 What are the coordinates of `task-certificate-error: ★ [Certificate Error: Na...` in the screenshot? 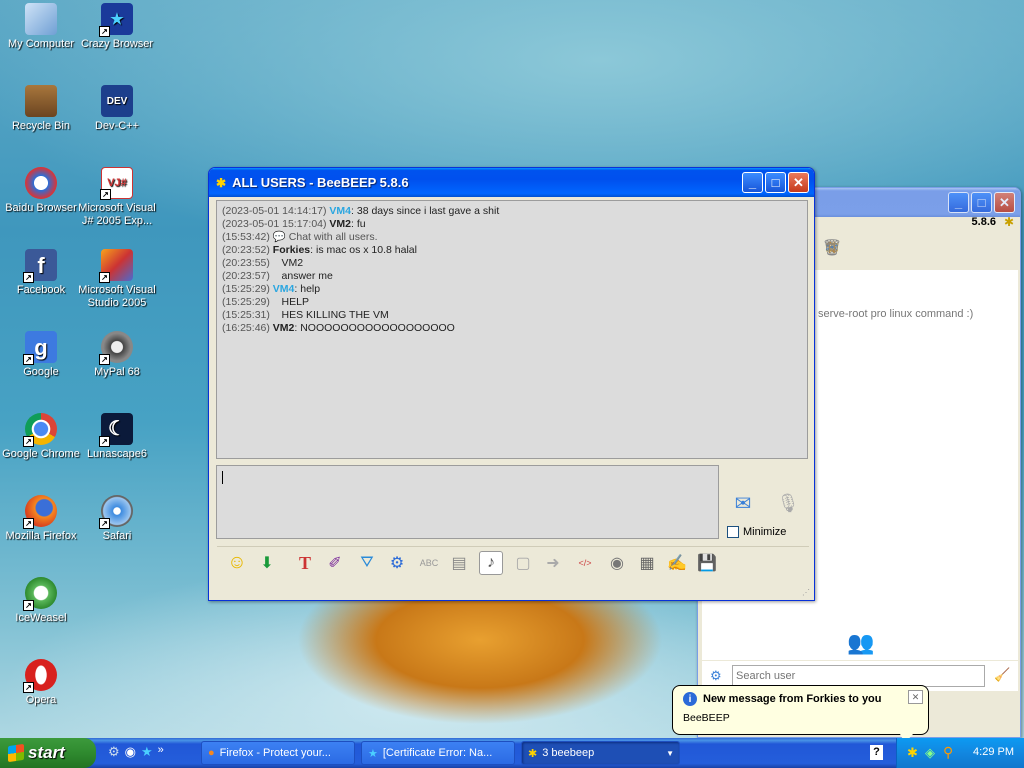 It's located at (438, 753).